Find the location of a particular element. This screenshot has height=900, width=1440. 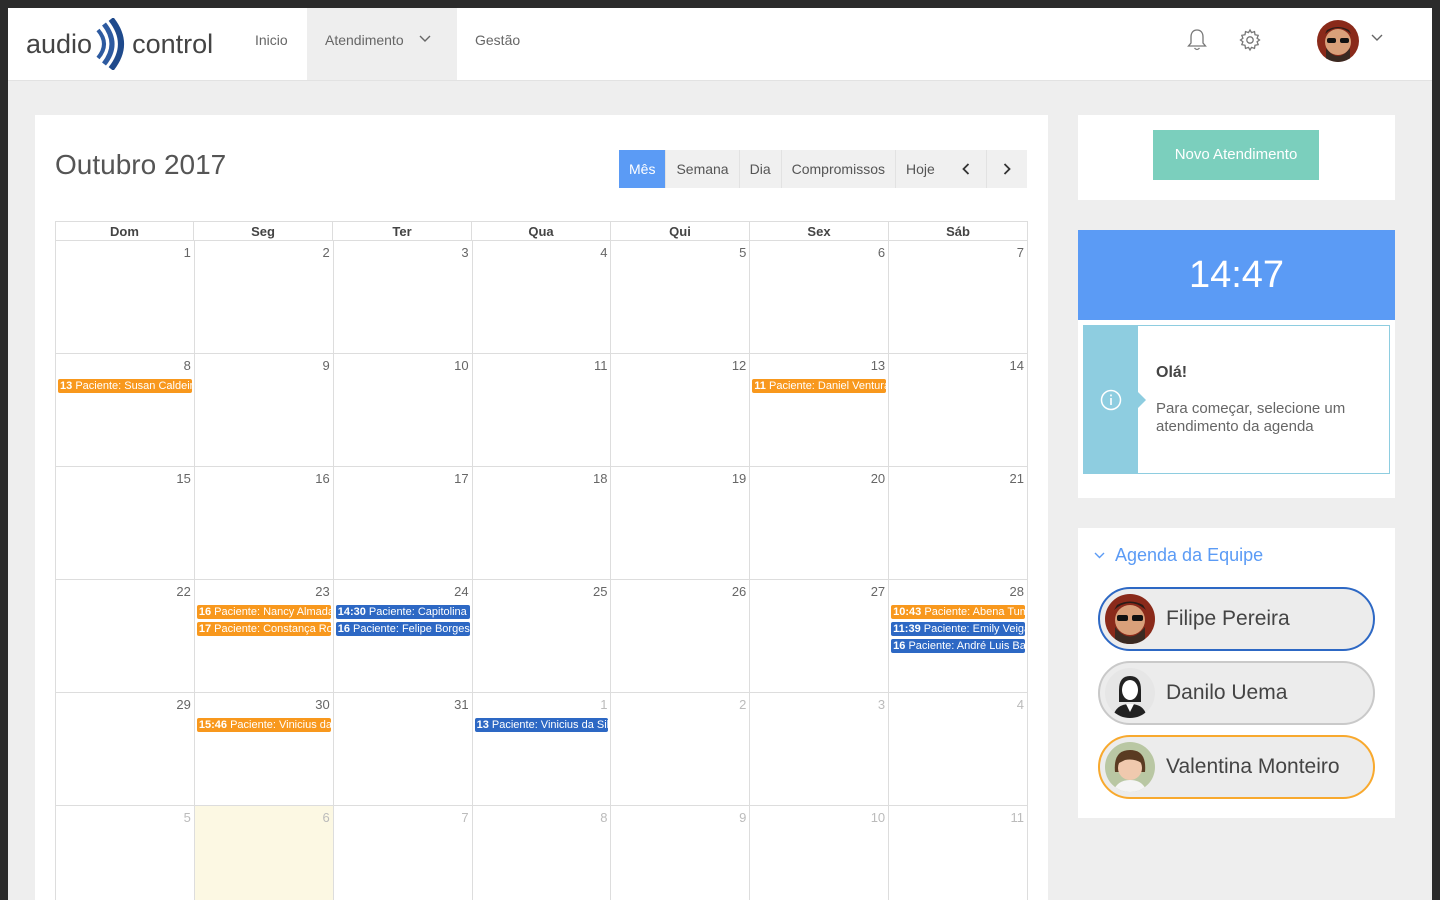

user-menu-chevron-icon is located at coordinates (1377, 38).